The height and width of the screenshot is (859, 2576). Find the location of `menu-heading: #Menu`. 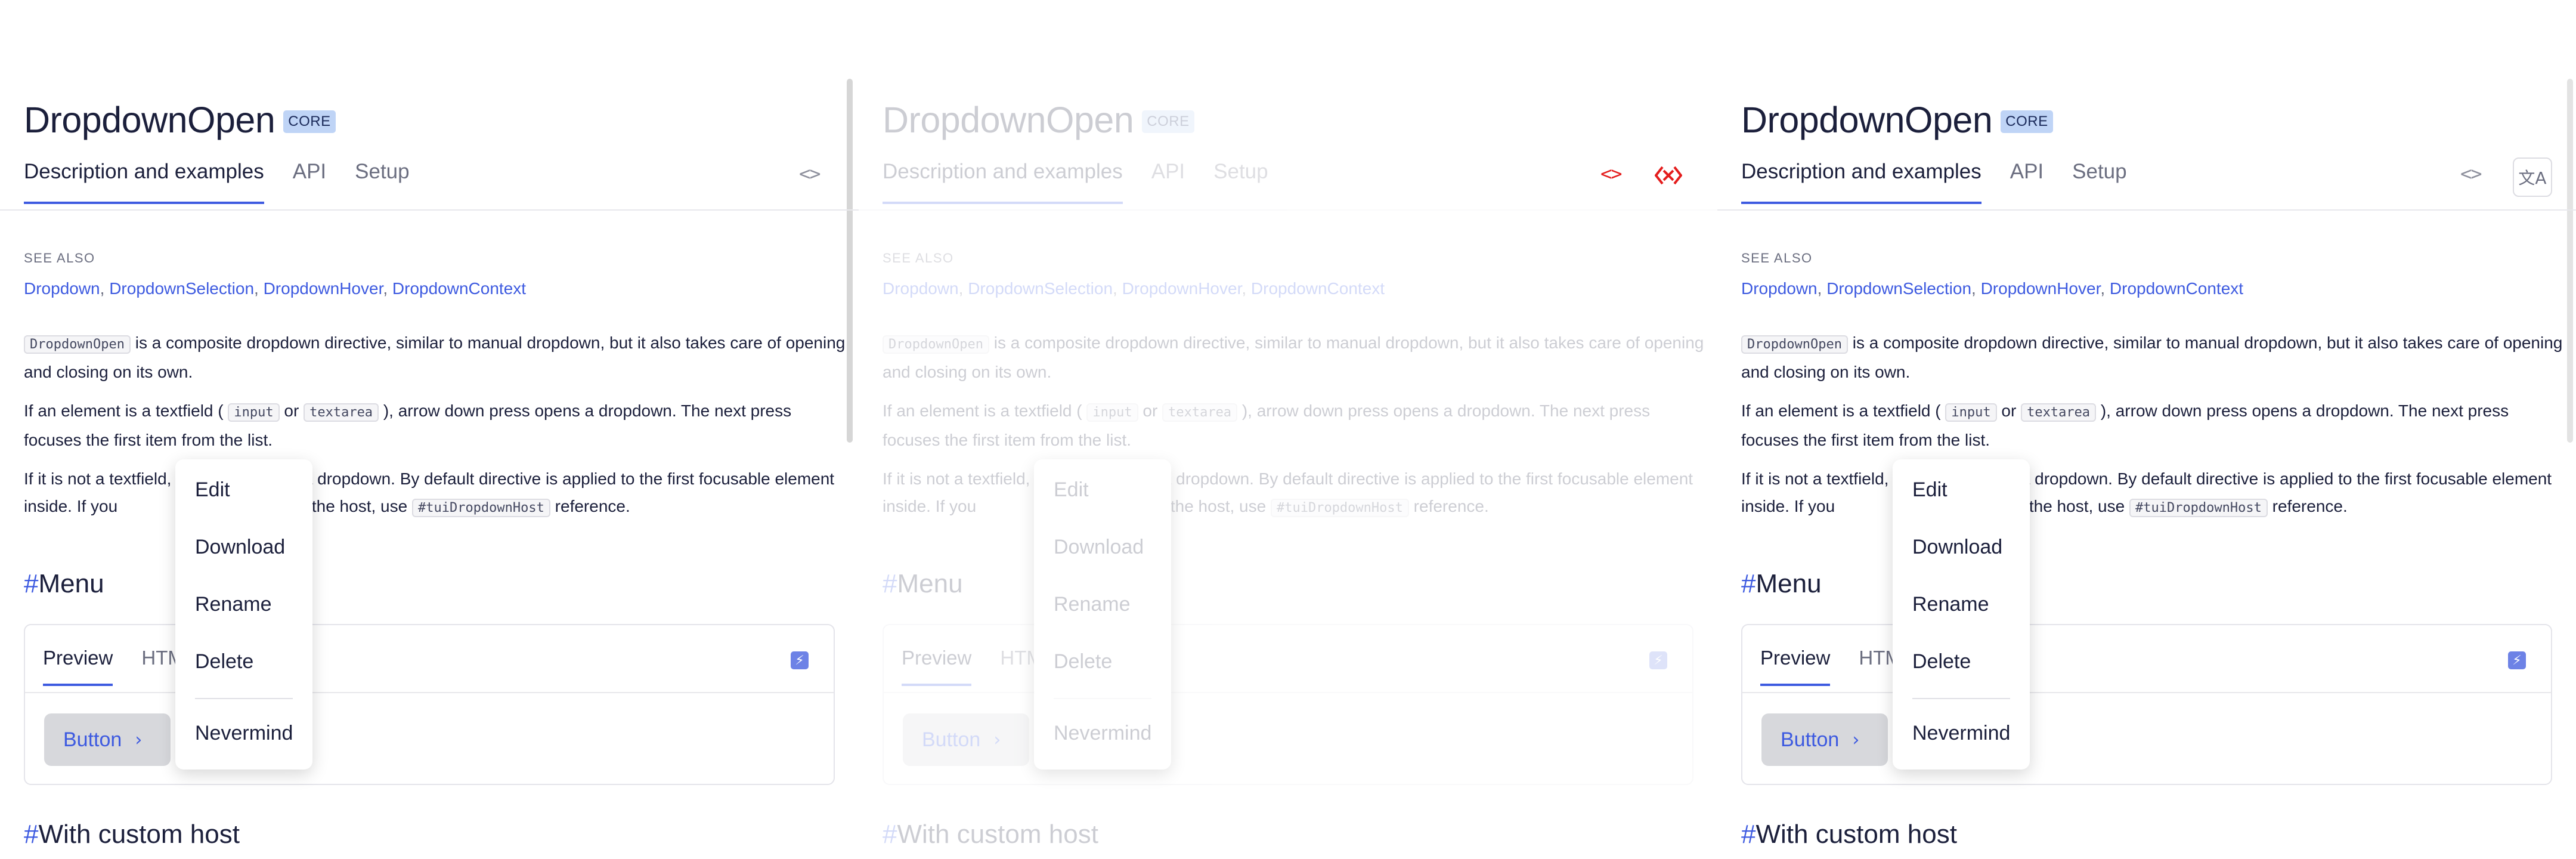

menu-heading: #Menu is located at coordinates (64, 584).